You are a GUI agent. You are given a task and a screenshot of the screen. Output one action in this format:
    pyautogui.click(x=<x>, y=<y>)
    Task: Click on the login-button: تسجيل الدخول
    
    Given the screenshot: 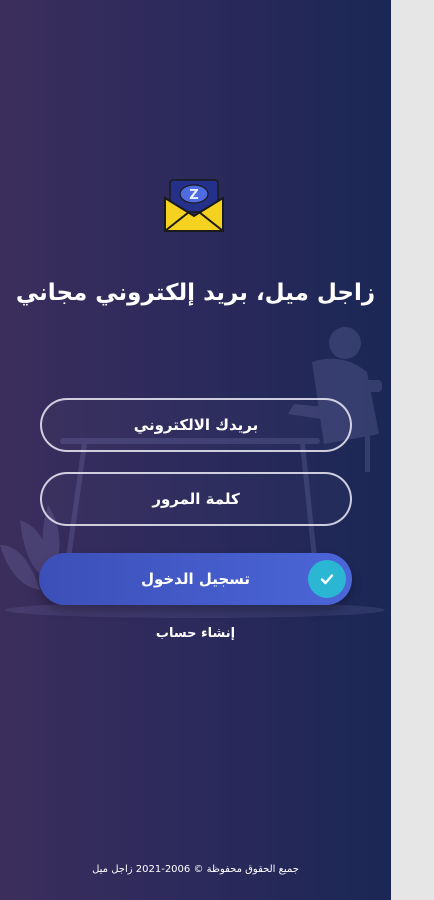 What is the action you would take?
    pyautogui.click(x=195, y=579)
    